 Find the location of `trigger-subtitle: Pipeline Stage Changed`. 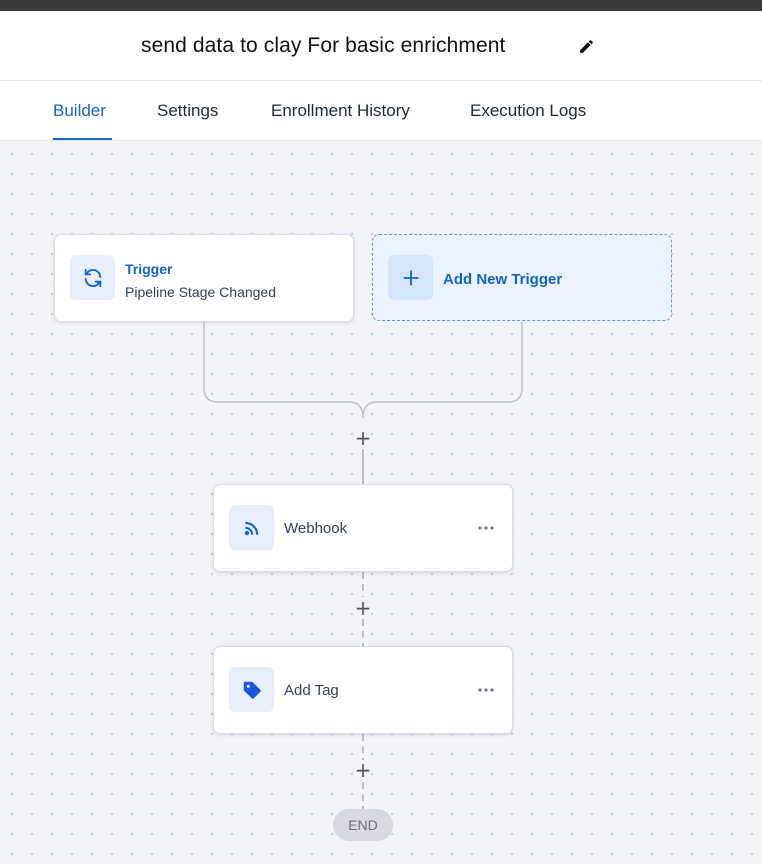

trigger-subtitle: Pipeline Stage Changed is located at coordinates (201, 292).